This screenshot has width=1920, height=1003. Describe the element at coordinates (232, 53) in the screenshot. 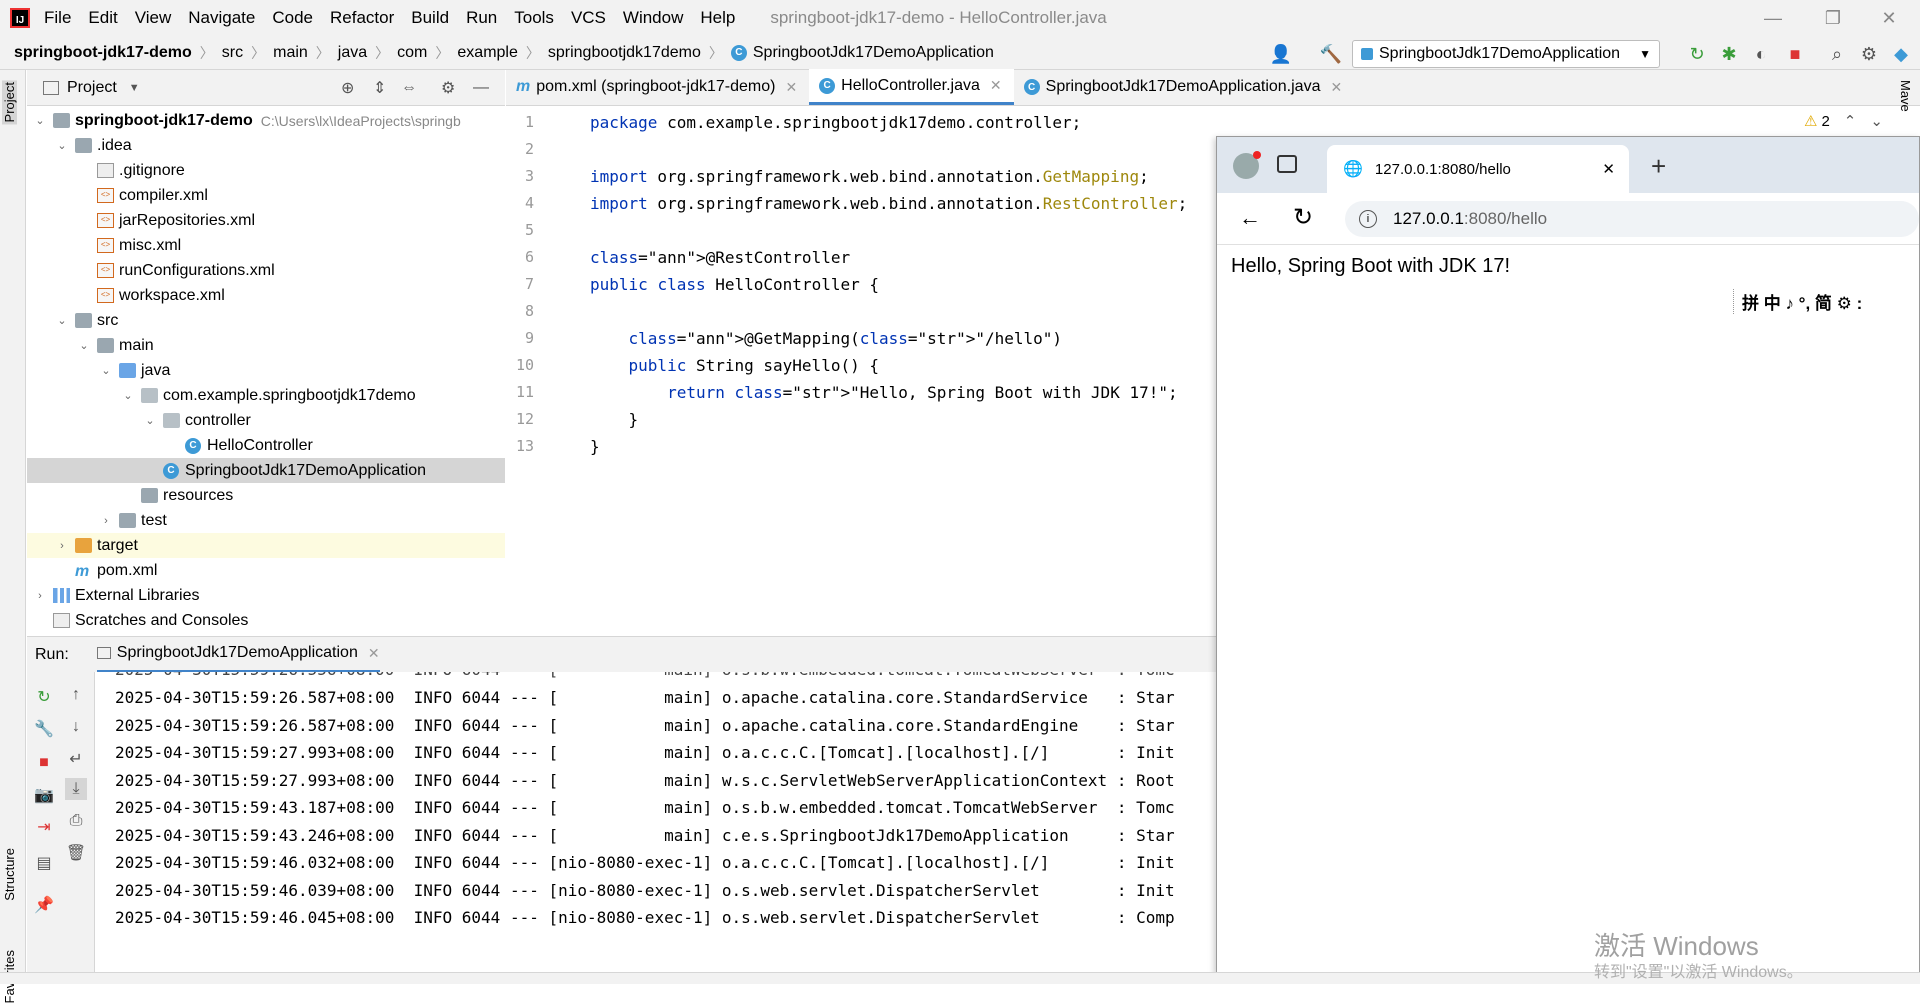

I see `breadcrumb-src: src` at that location.